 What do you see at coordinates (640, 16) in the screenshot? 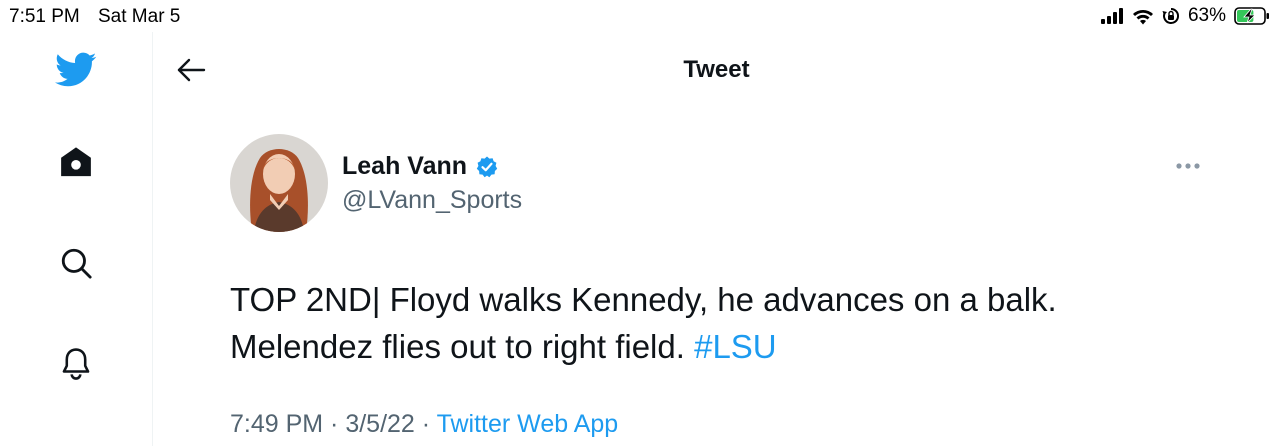
I see `status-bar: 7:51 PM Sat Mar 5 63%` at bounding box center [640, 16].